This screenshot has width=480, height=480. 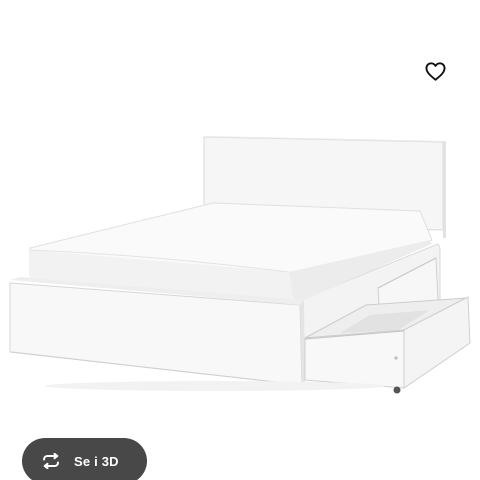 What do you see at coordinates (215, 386) in the screenshot?
I see `floor-shadow` at bounding box center [215, 386].